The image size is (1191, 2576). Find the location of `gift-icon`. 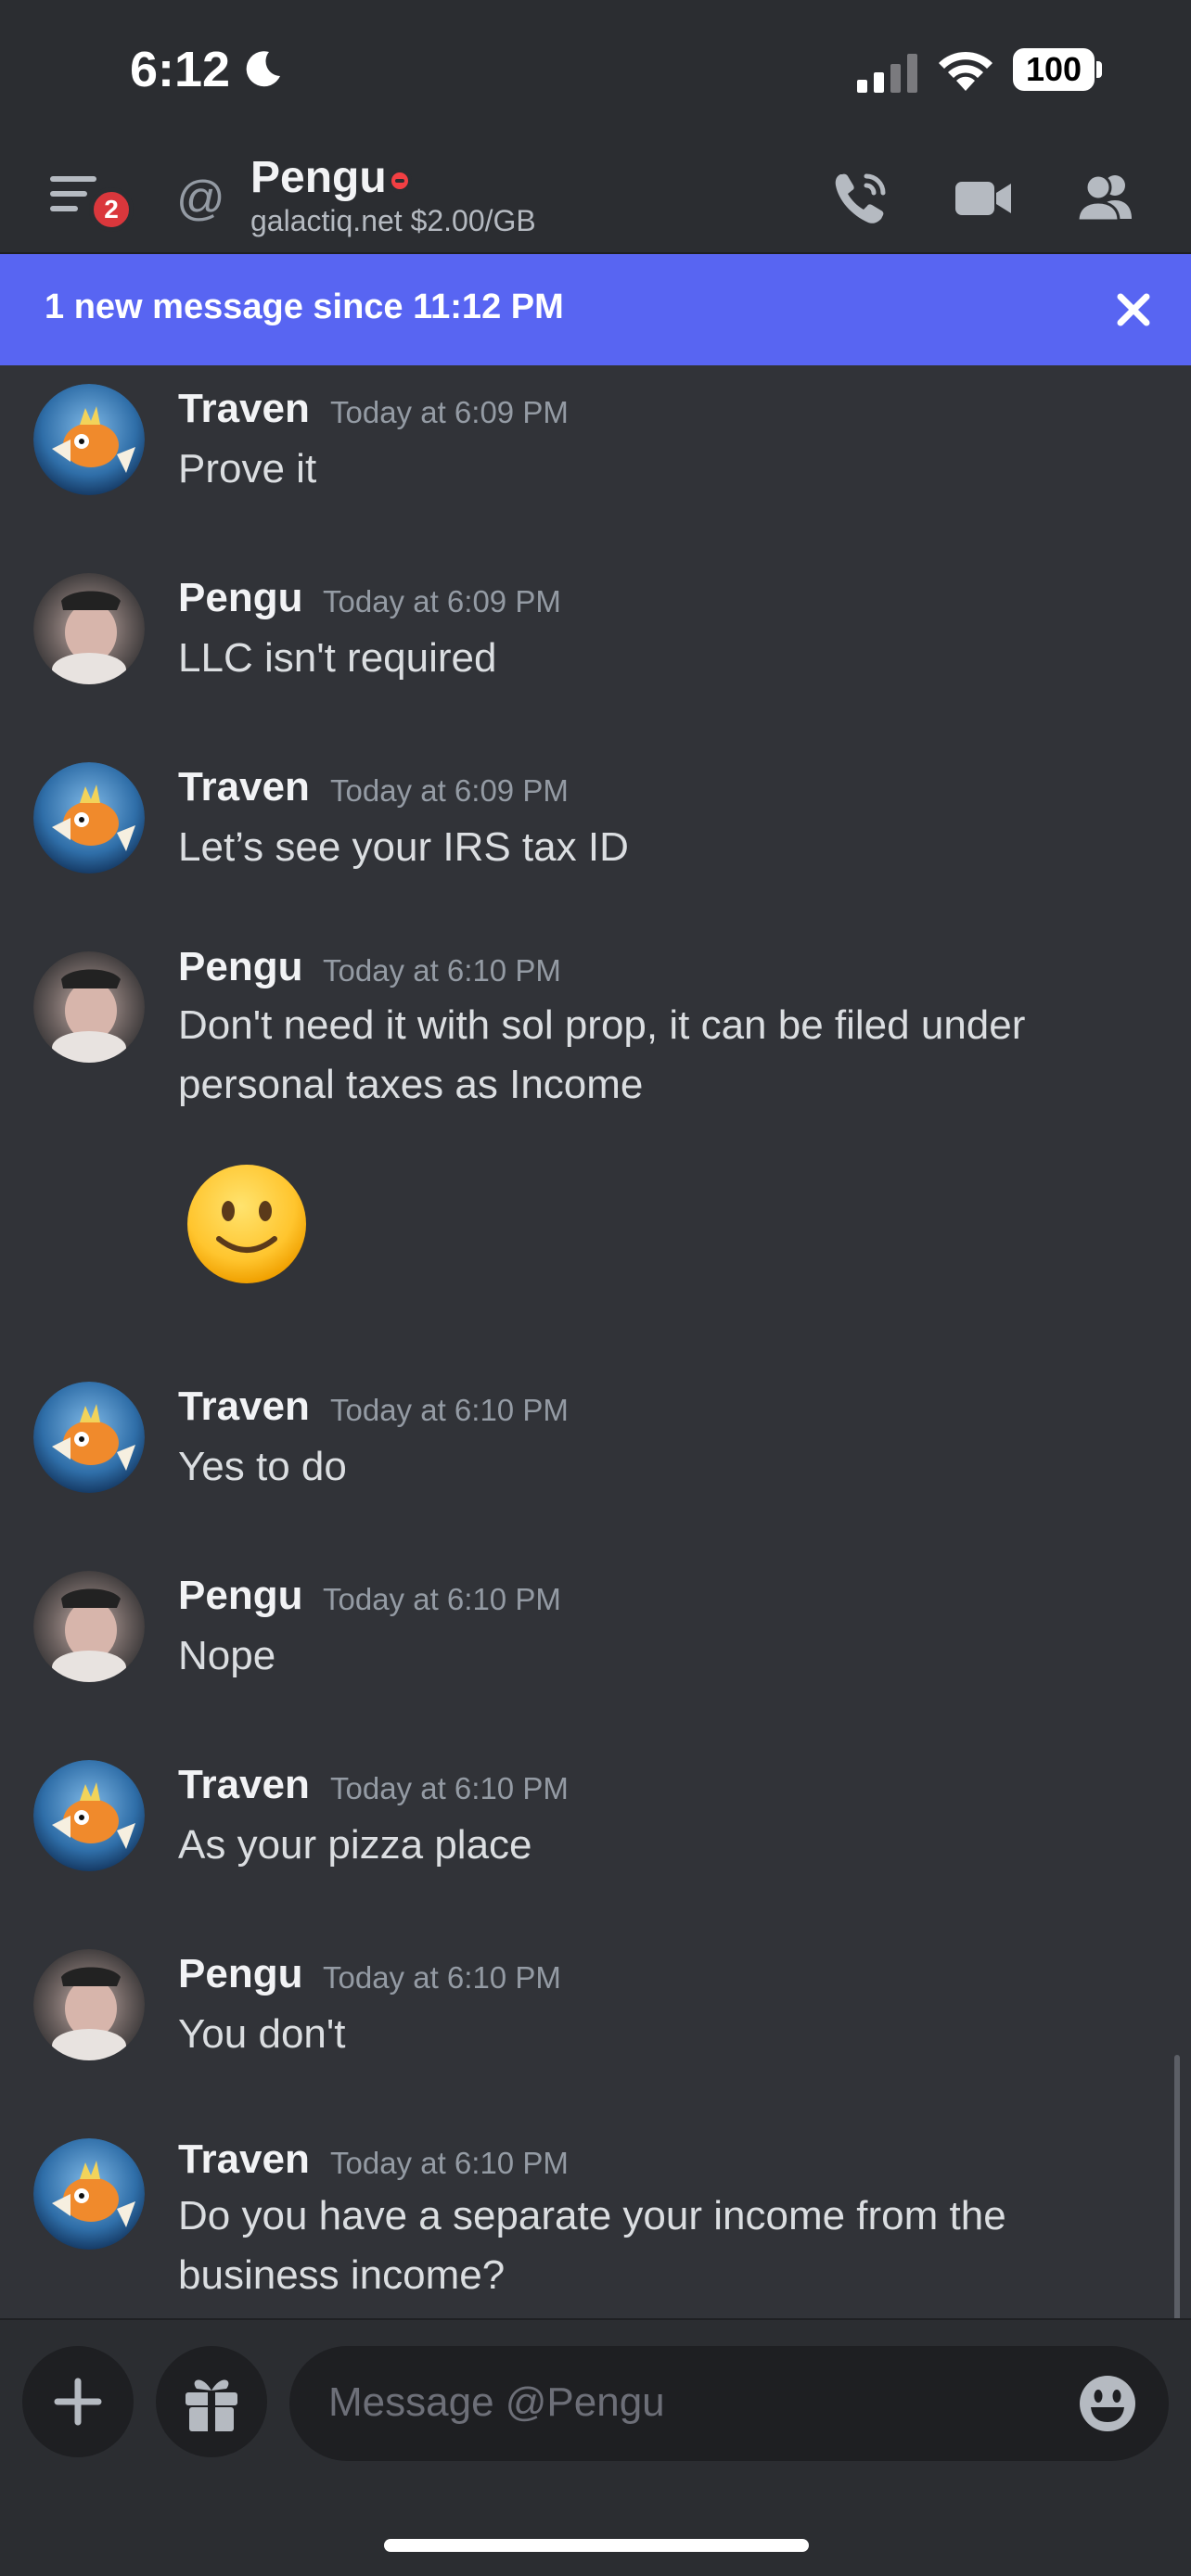

gift-icon is located at coordinates (211, 2405).